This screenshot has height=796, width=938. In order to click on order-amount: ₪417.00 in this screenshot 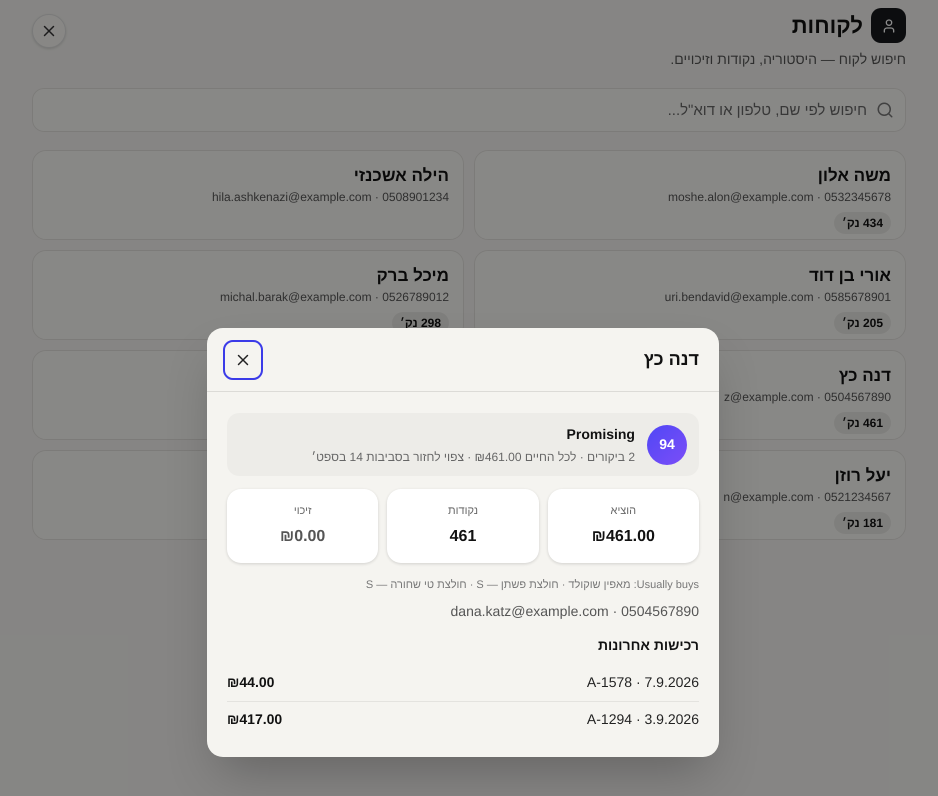, I will do `click(254, 719)`.